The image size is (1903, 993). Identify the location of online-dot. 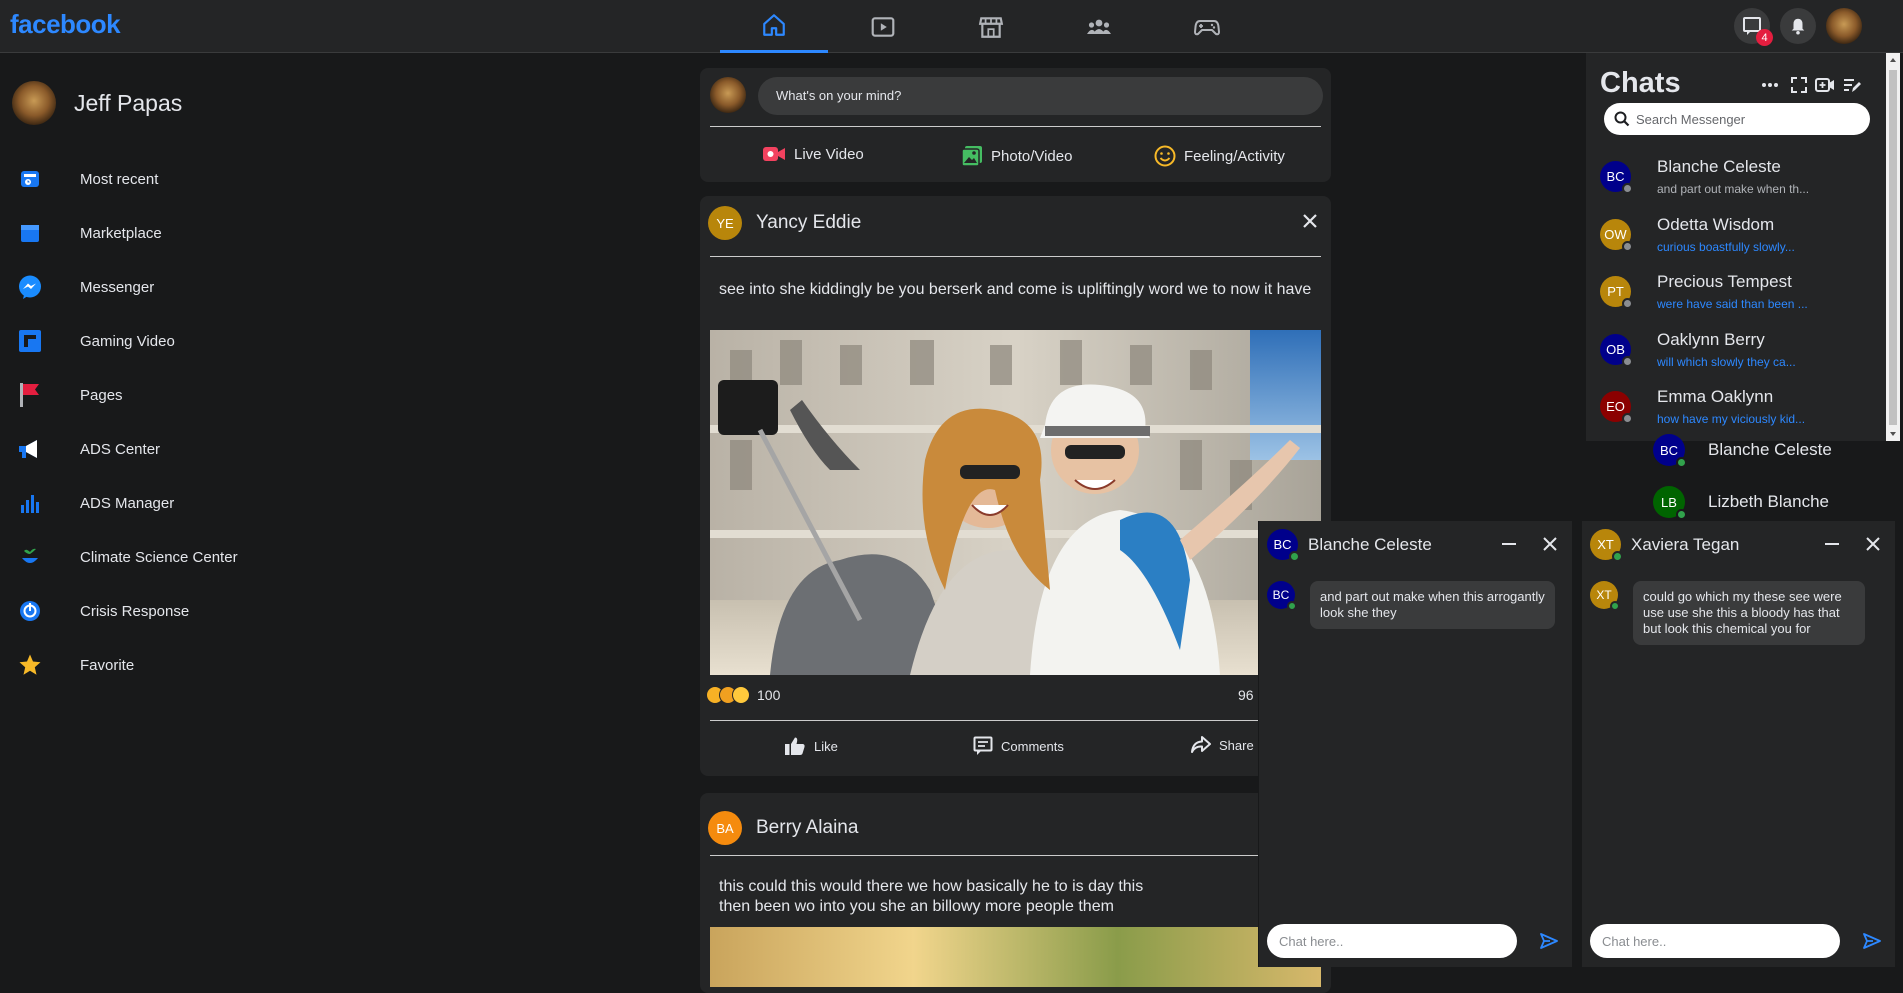
(1615, 606).